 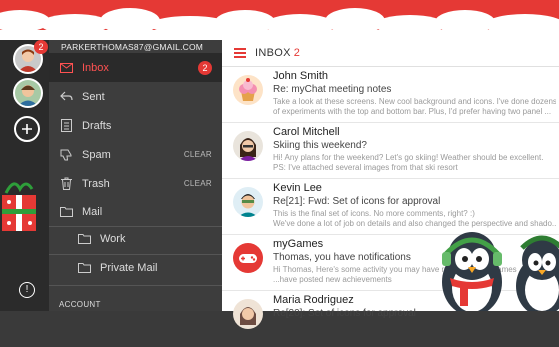 What do you see at coordinates (97, 125) in the screenshot?
I see `menu-label: Drafts` at bounding box center [97, 125].